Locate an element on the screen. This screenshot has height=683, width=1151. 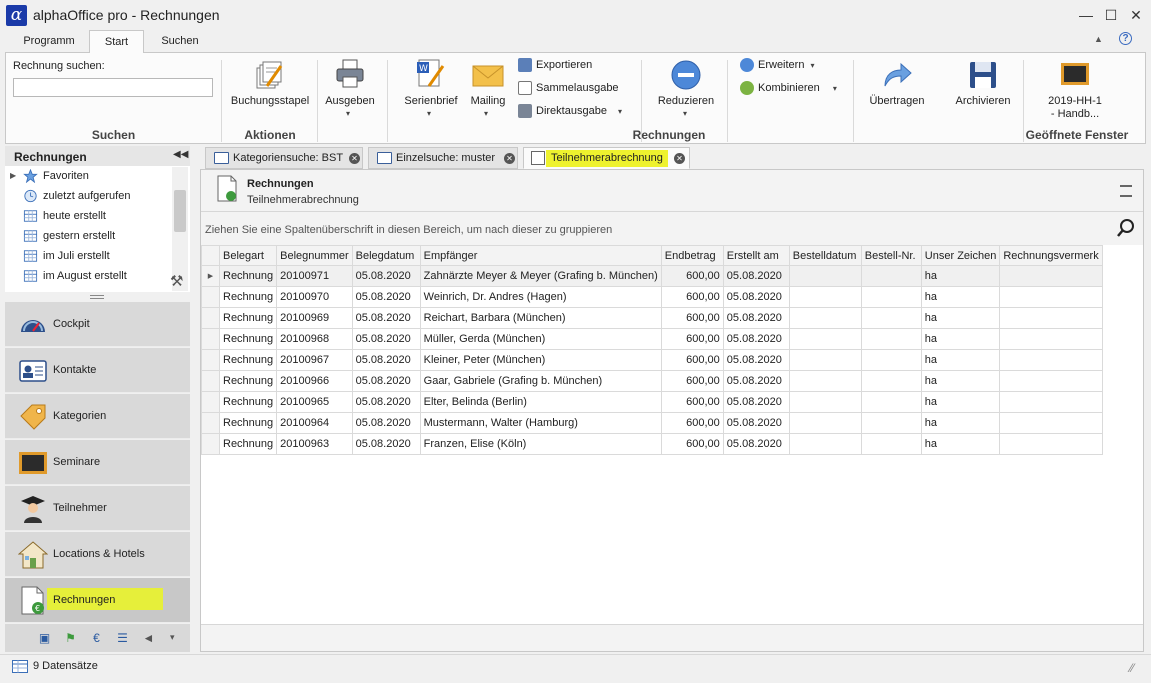
nav-button-seminare: Seminare is located at coordinates (97, 462).